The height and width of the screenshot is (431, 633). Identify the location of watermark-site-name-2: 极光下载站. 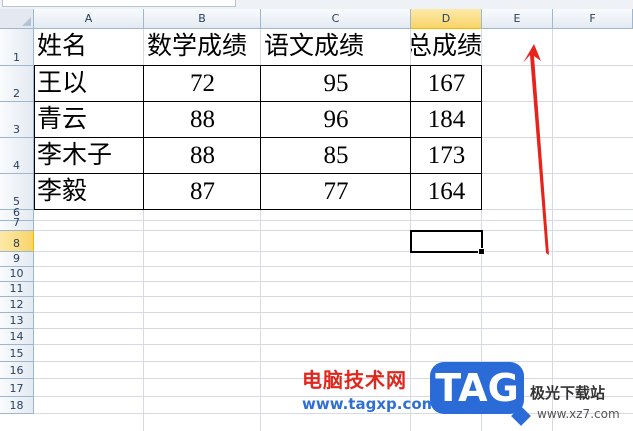
(568, 393).